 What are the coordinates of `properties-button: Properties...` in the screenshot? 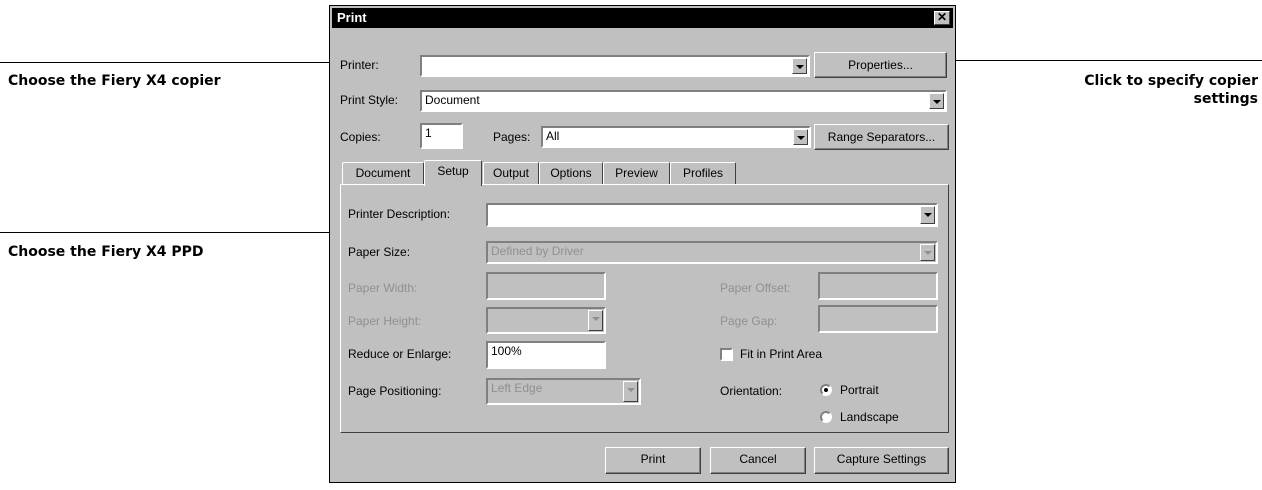 It's located at (880, 65).